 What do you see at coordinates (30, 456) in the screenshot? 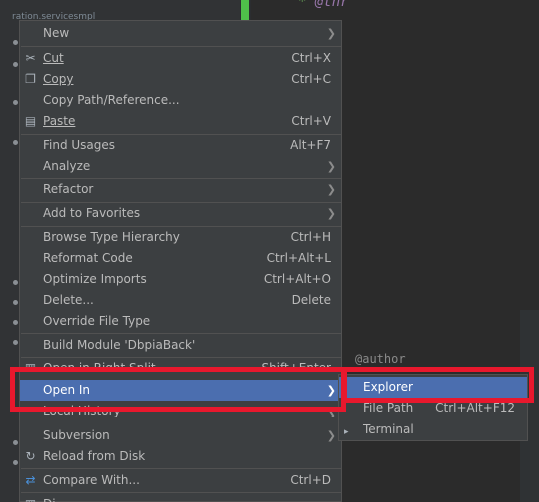
I see `reload-icon: ↻` at bounding box center [30, 456].